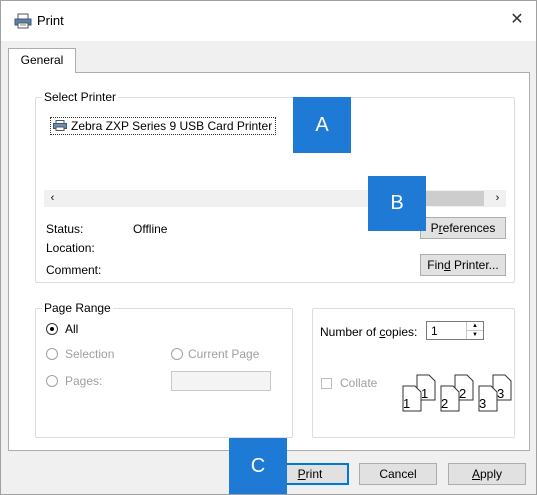 This screenshot has height=495, width=537. I want to click on page-range-legend: Page Range, so click(77, 308).